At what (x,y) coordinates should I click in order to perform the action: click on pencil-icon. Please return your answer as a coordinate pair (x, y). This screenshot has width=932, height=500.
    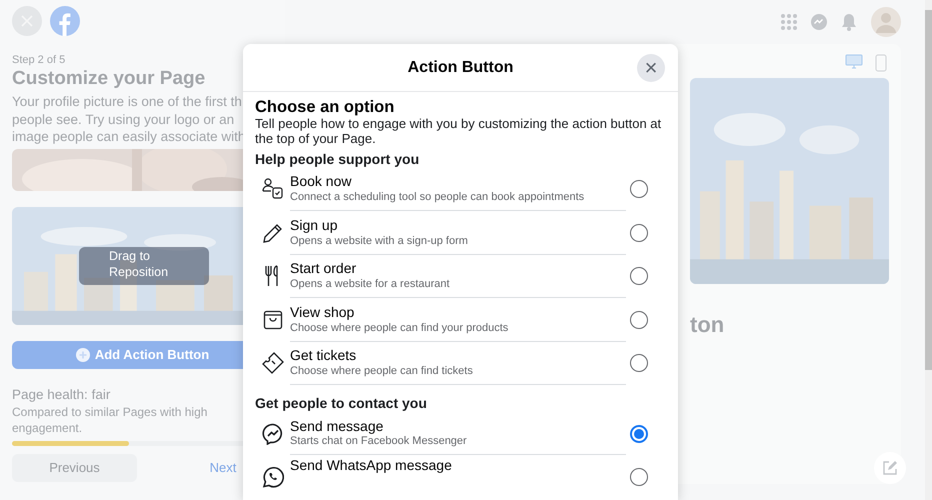
    Looking at the image, I should click on (273, 233).